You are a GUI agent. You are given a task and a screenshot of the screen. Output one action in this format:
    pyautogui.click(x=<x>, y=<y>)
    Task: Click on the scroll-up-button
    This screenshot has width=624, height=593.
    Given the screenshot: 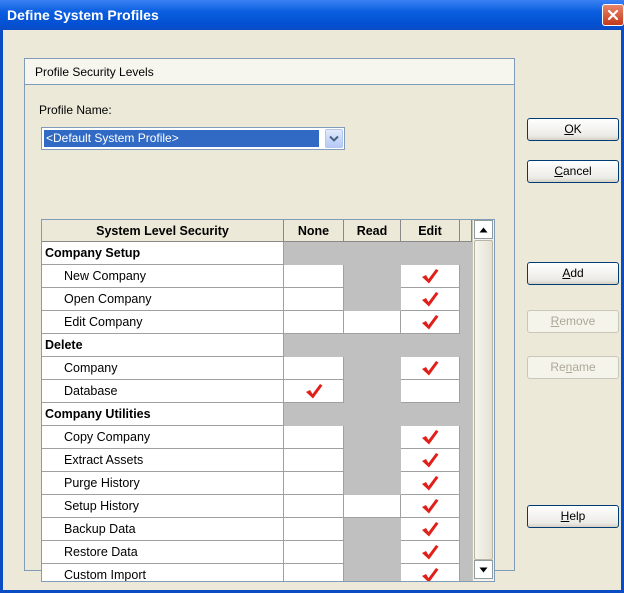 What is the action you would take?
    pyautogui.click(x=483, y=229)
    